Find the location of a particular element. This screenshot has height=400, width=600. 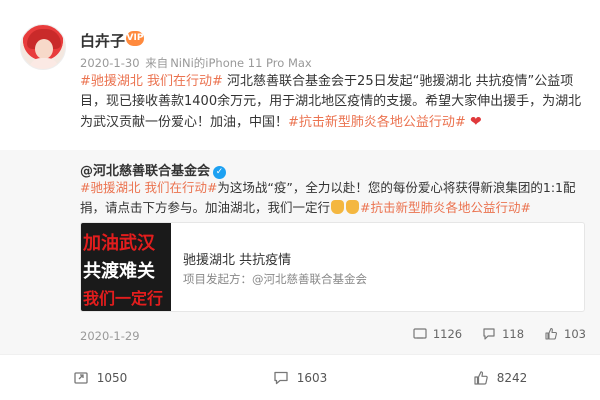

post-date: 2020-1-30 is located at coordinates (110, 63).